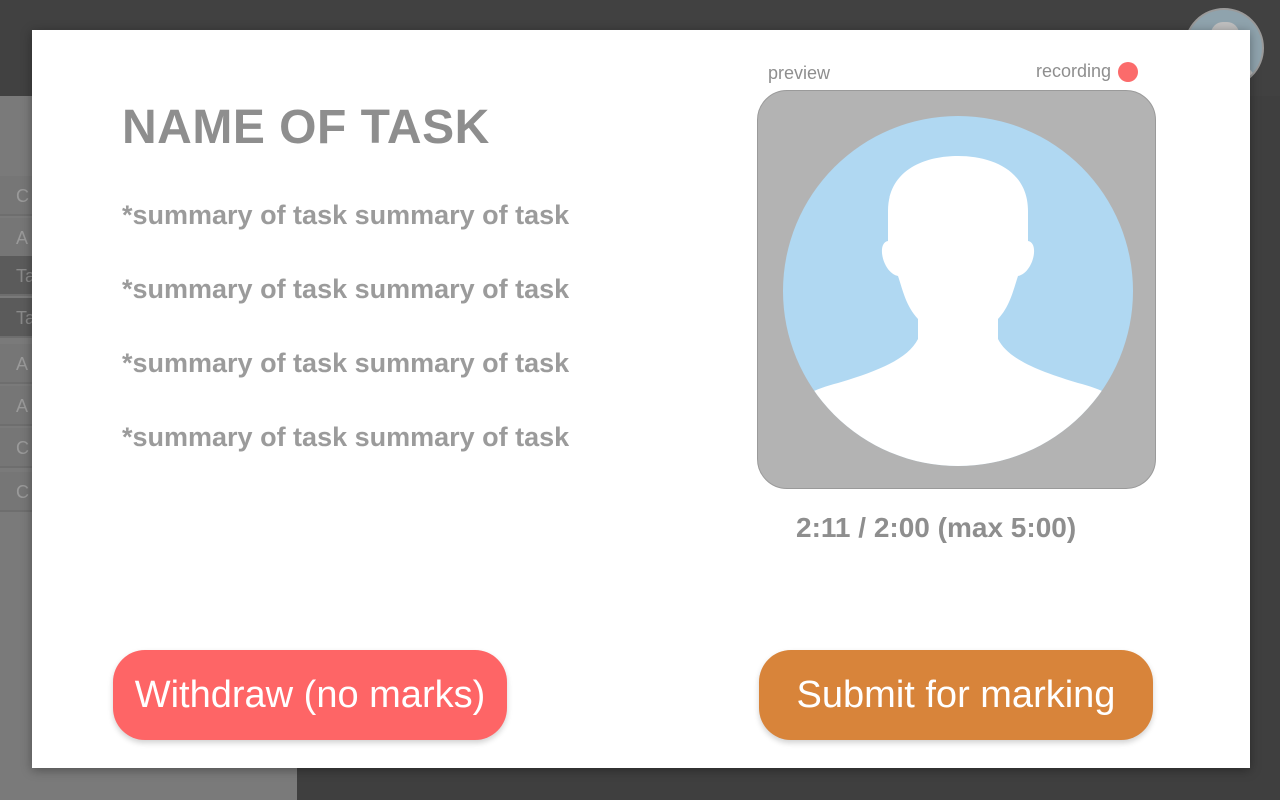 The height and width of the screenshot is (800, 1280). I want to click on task-title: NAME OF TASK, so click(306, 127).